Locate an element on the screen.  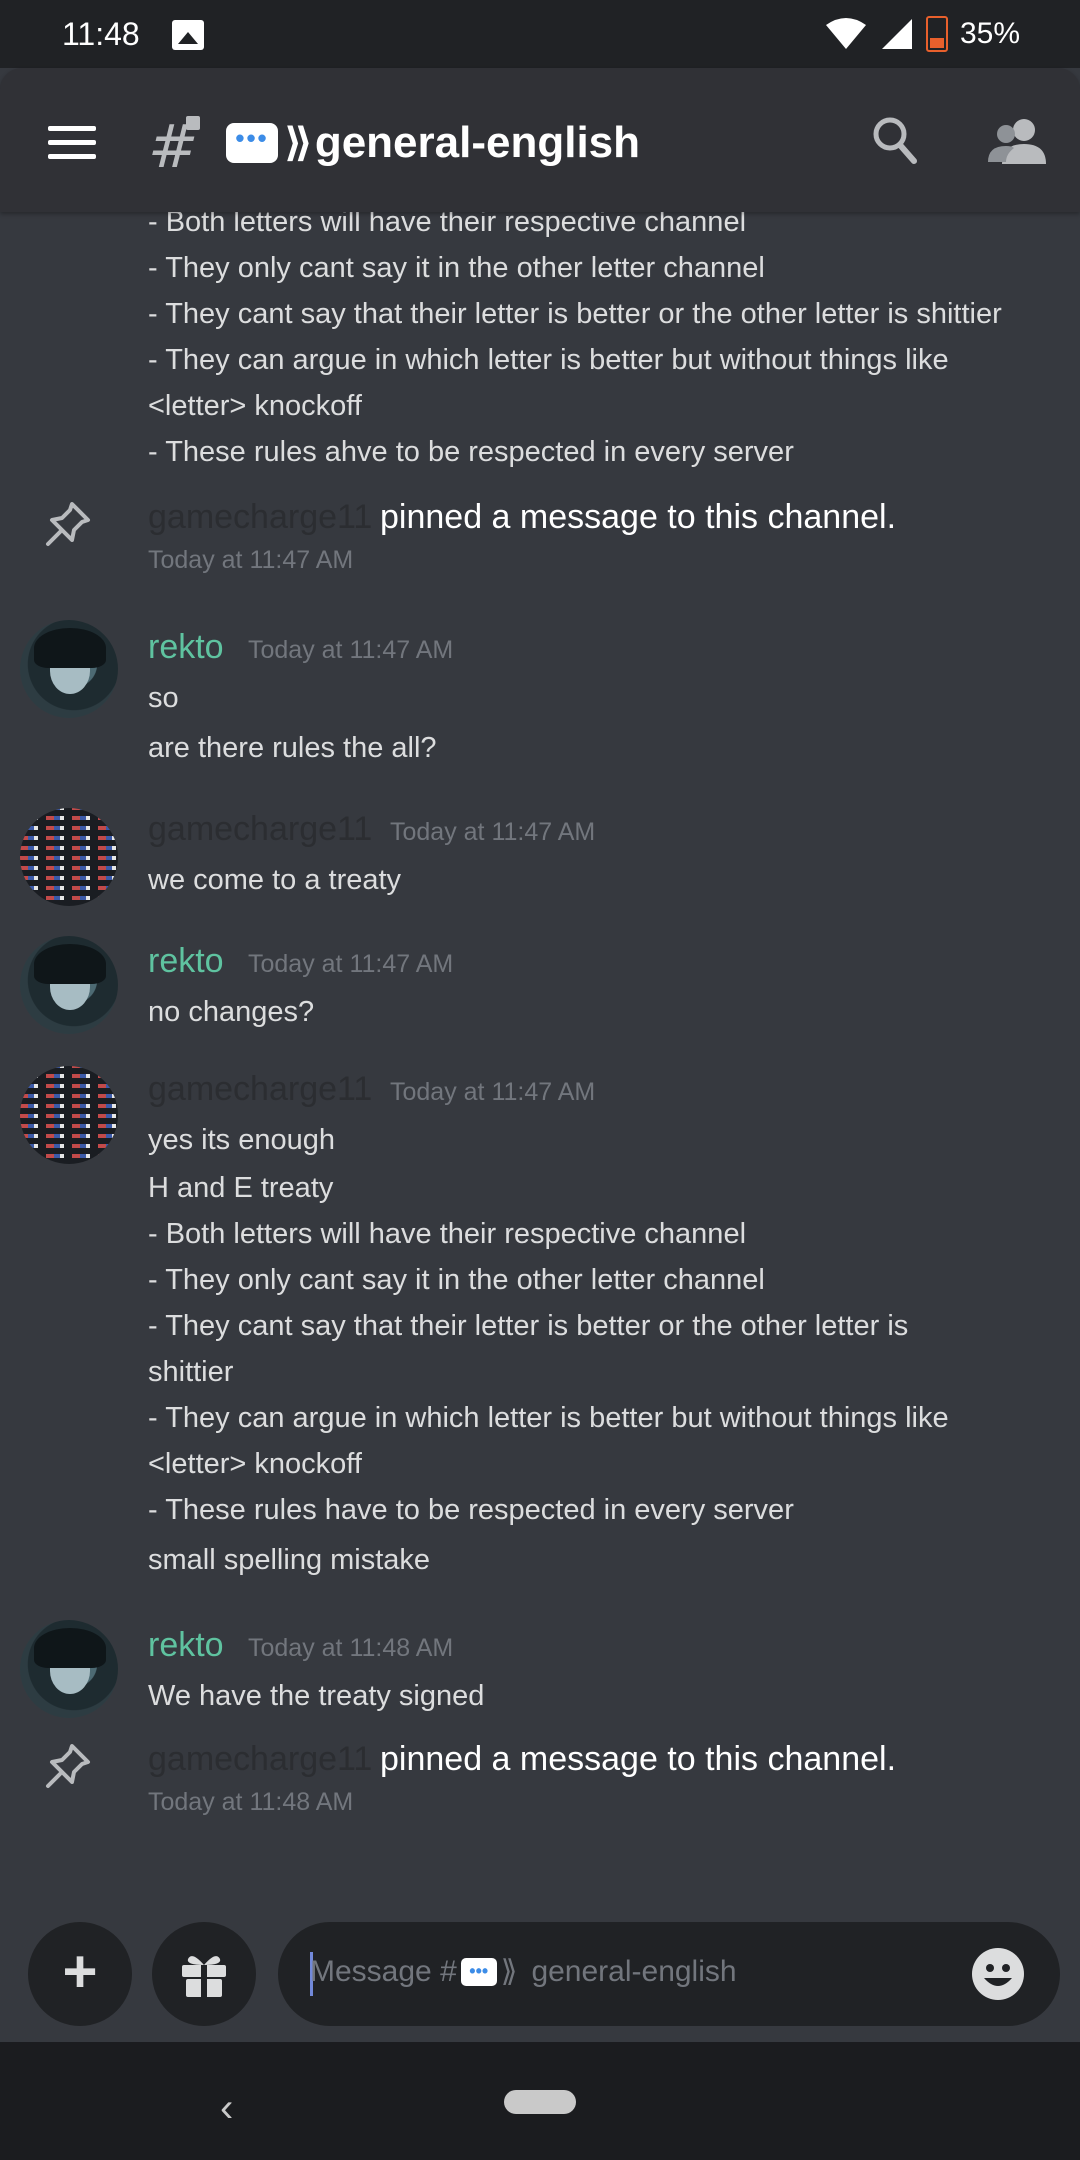
hamburger-menu-icon is located at coordinates (72, 144).